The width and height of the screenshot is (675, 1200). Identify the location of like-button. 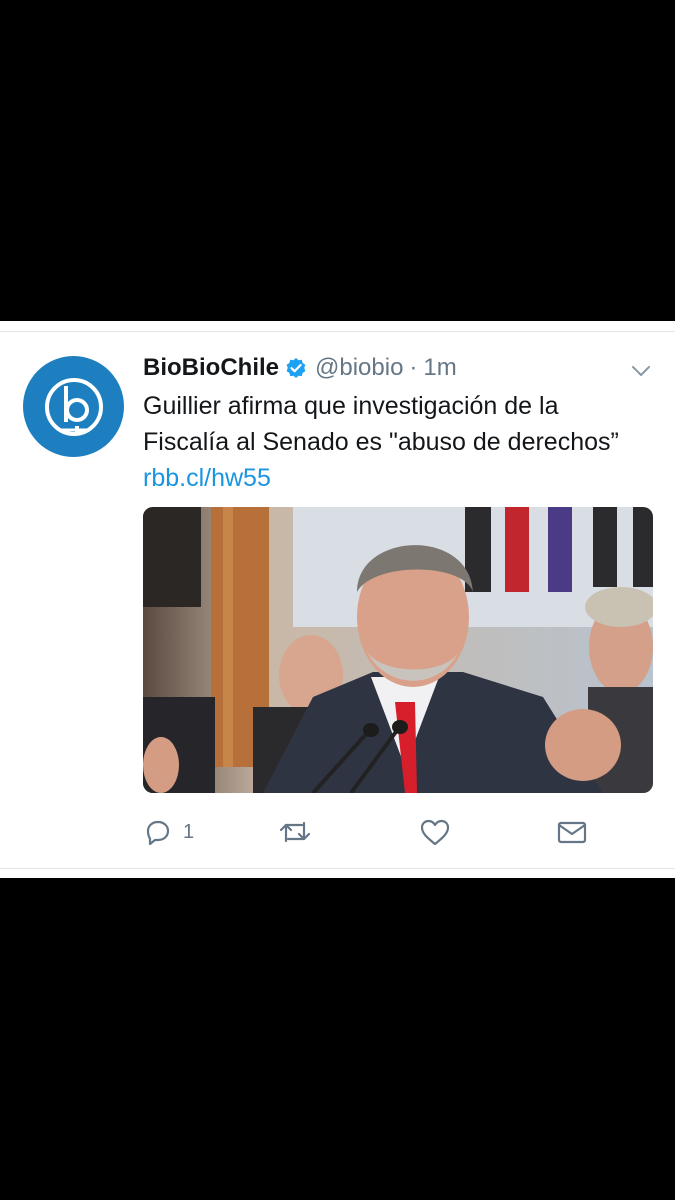
(435, 832).